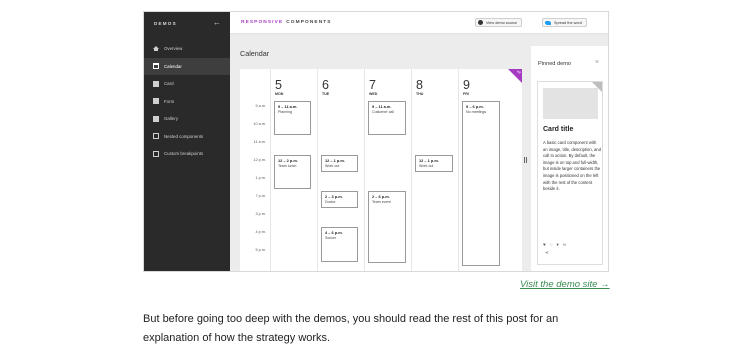  I want to click on event-title: Customer call, so click(383, 112).